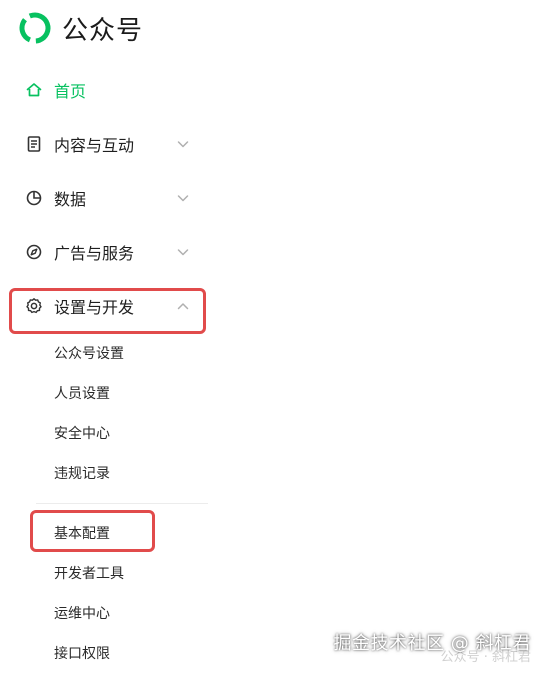 The image size is (549, 677). What do you see at coordinates (89, 573) in the screenshot?
I see `sub-item-developer-tools: 开发者工具` at bounding box center [89, 573].